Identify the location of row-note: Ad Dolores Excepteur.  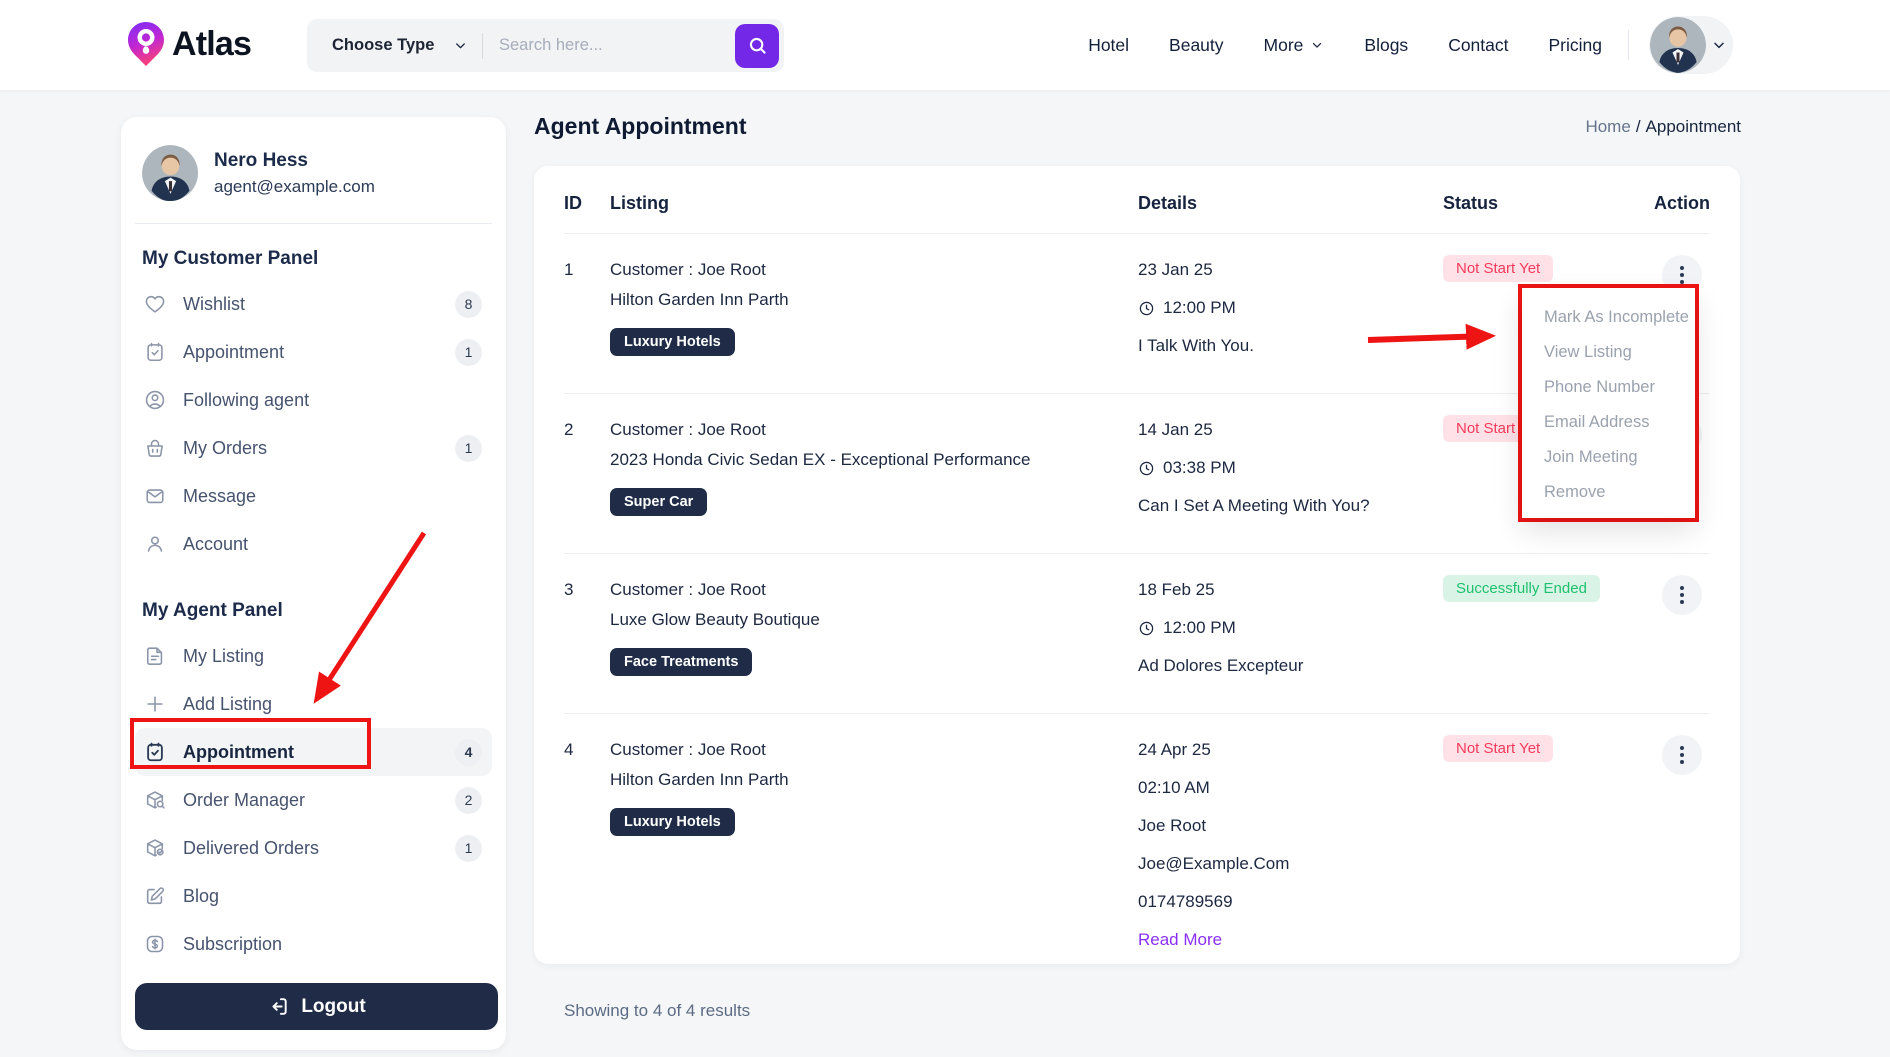
(1221, 665).